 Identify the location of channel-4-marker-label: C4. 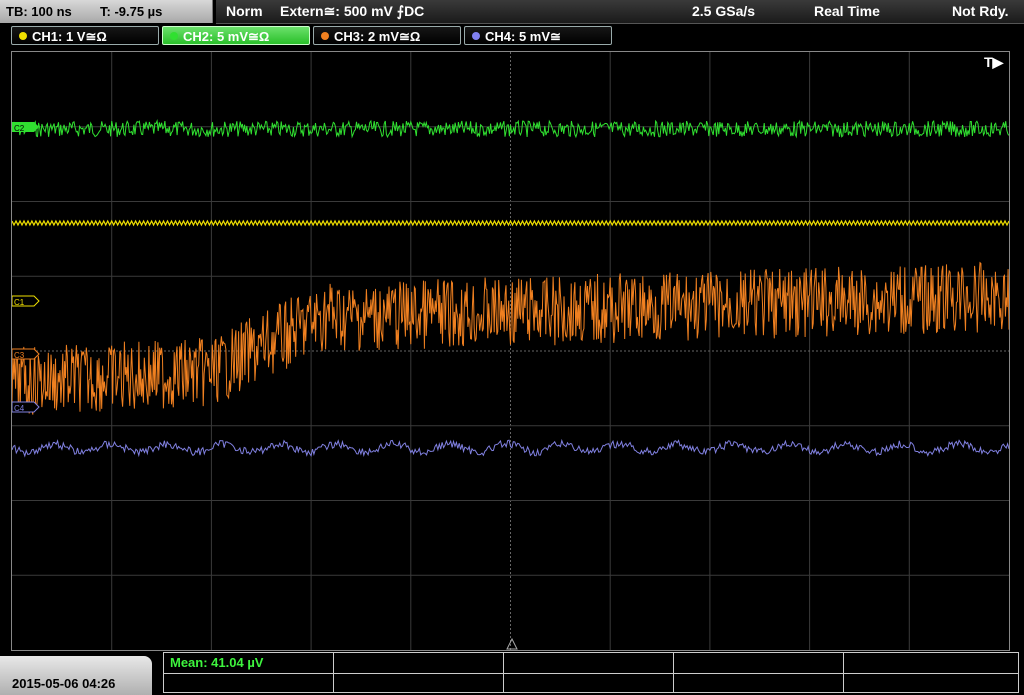
(19, 408).